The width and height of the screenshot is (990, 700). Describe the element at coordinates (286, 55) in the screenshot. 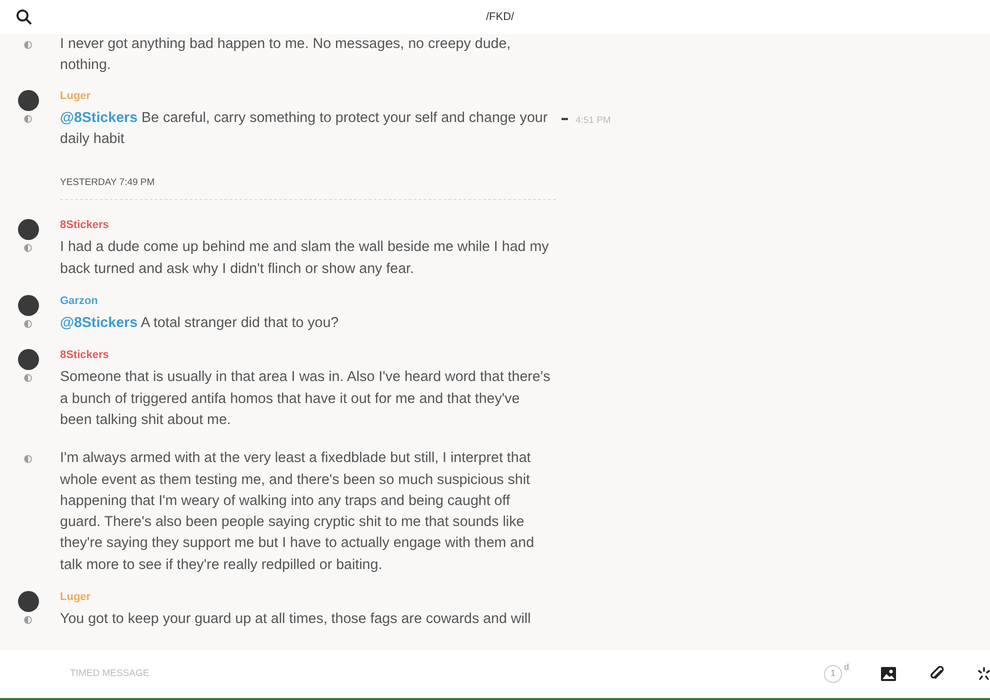

I see `message-text: I never got anything bad happen to me. No messages, no creepy dude, nothing.` at that location.